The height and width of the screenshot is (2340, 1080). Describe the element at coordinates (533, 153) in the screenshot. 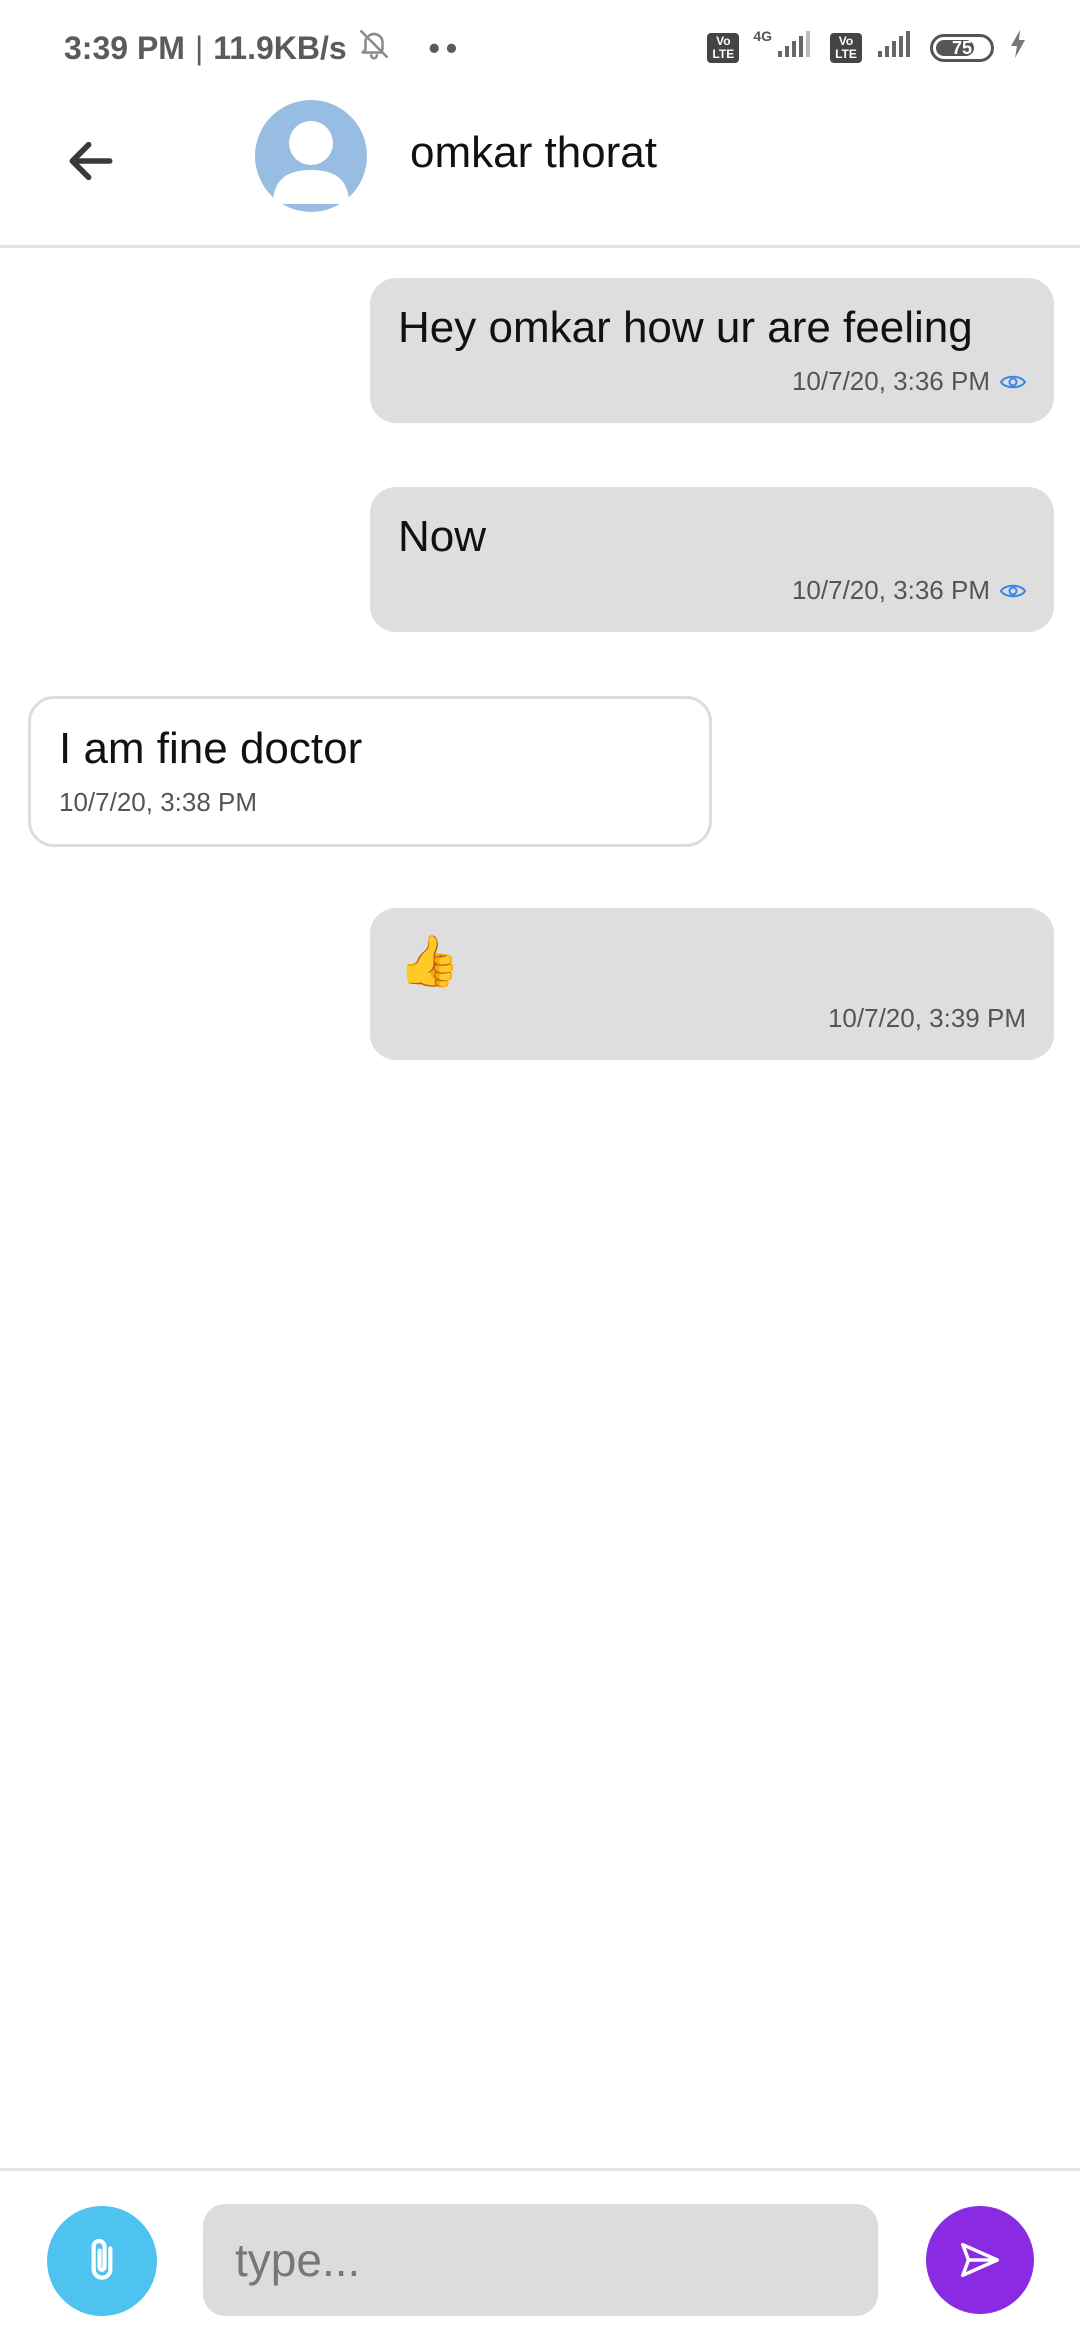

I see `contact-name: omkar thorat` at that location.